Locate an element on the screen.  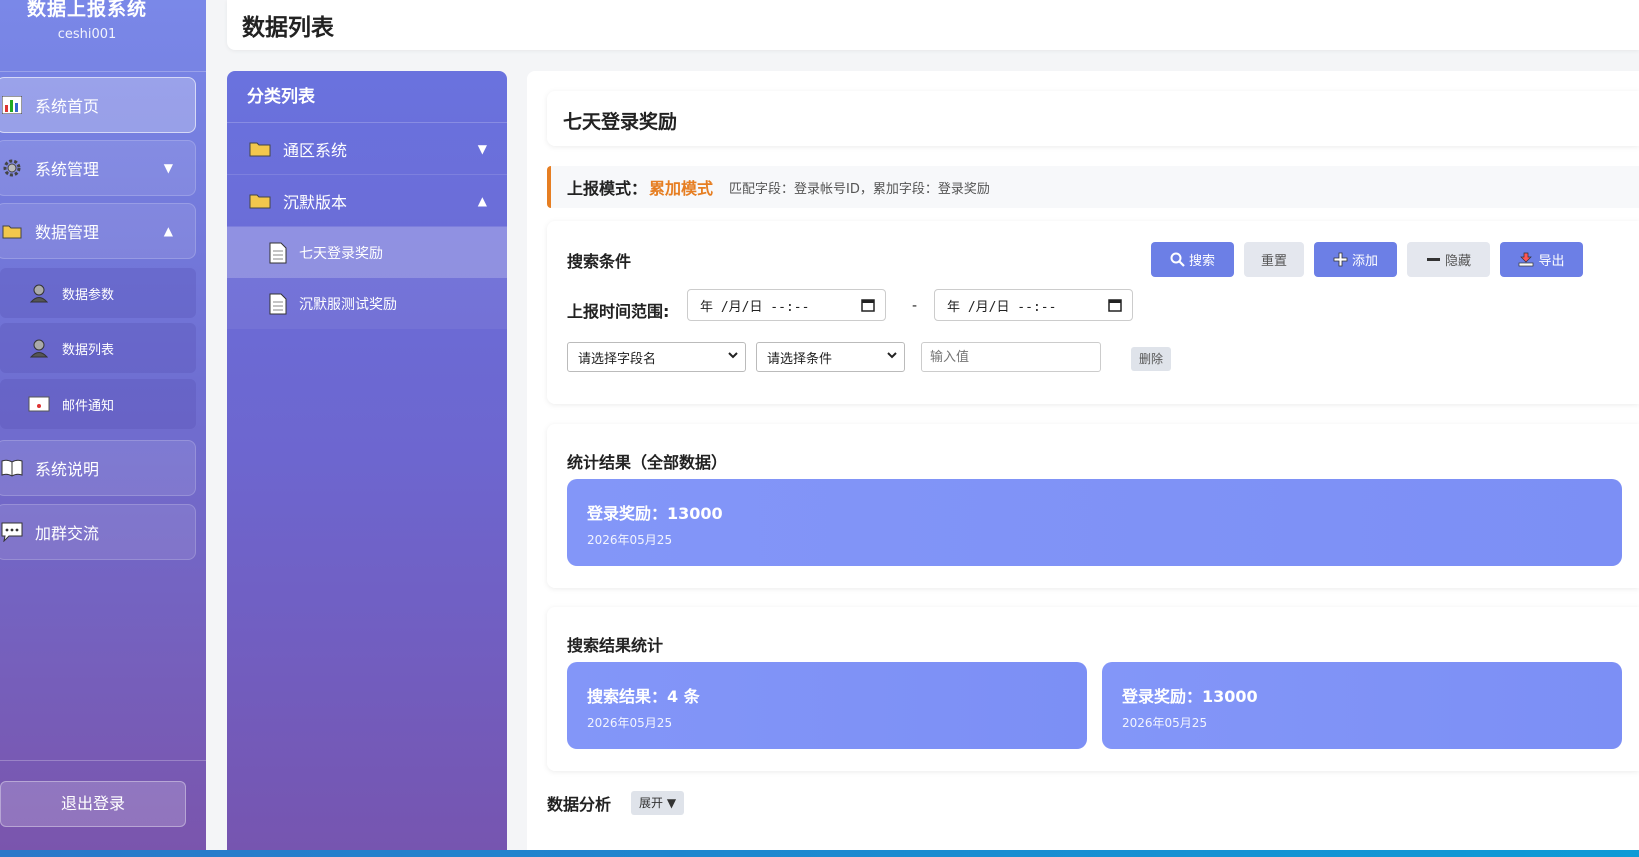
reset-button-label: 重置 is located at coordinates (1273, 261).